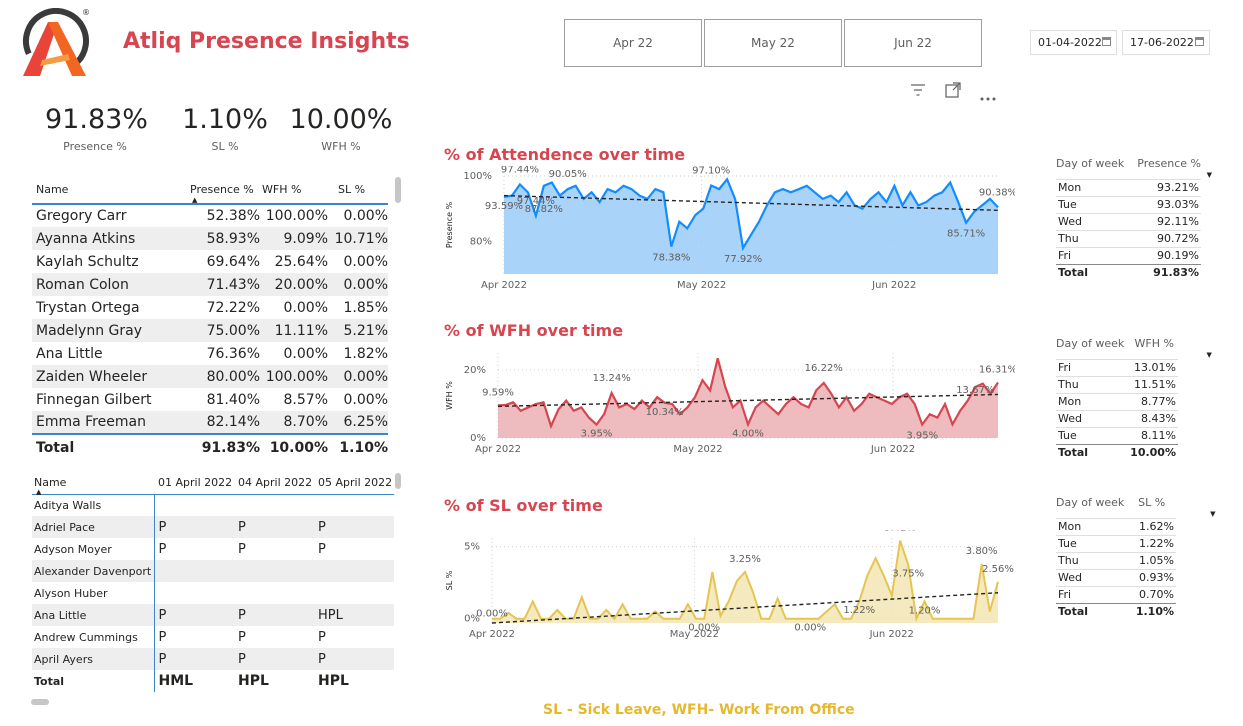 The height and width of the screenshot is (726, 1243). What do you see at coordinates (233, 261) in the screenshot?
I see `row-presence: 69.64%` at bounding box center [233, 261].